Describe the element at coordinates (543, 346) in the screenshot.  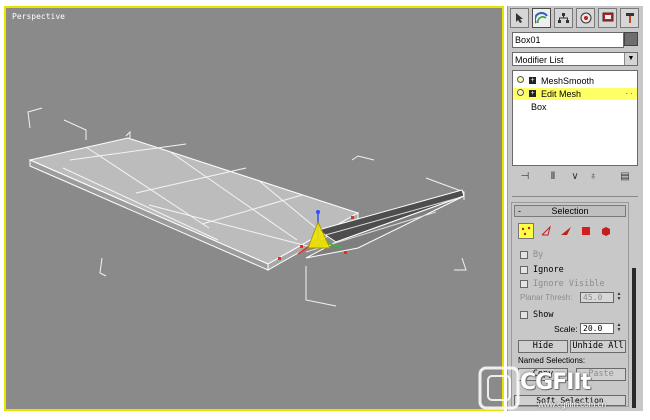
I see `hide-button: Hide` at that location.